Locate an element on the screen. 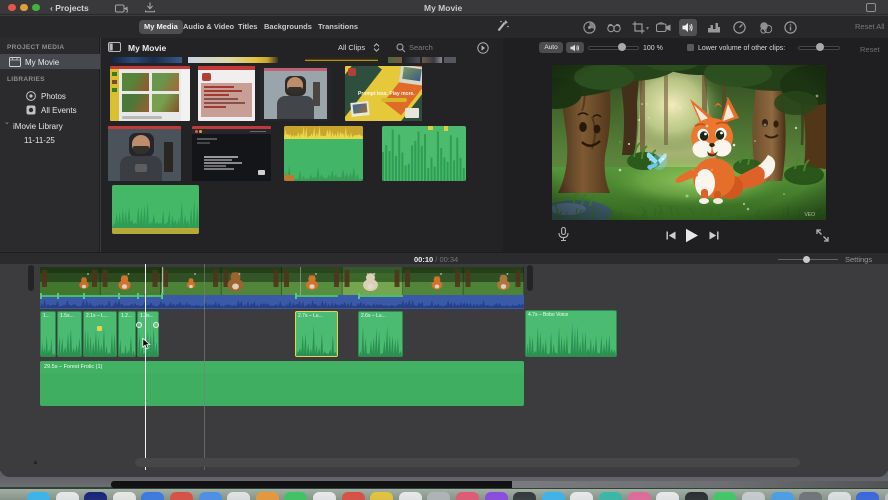 This screenshot has width=888, height=500. svg-text: VEO is located at coordinates (809, 215).